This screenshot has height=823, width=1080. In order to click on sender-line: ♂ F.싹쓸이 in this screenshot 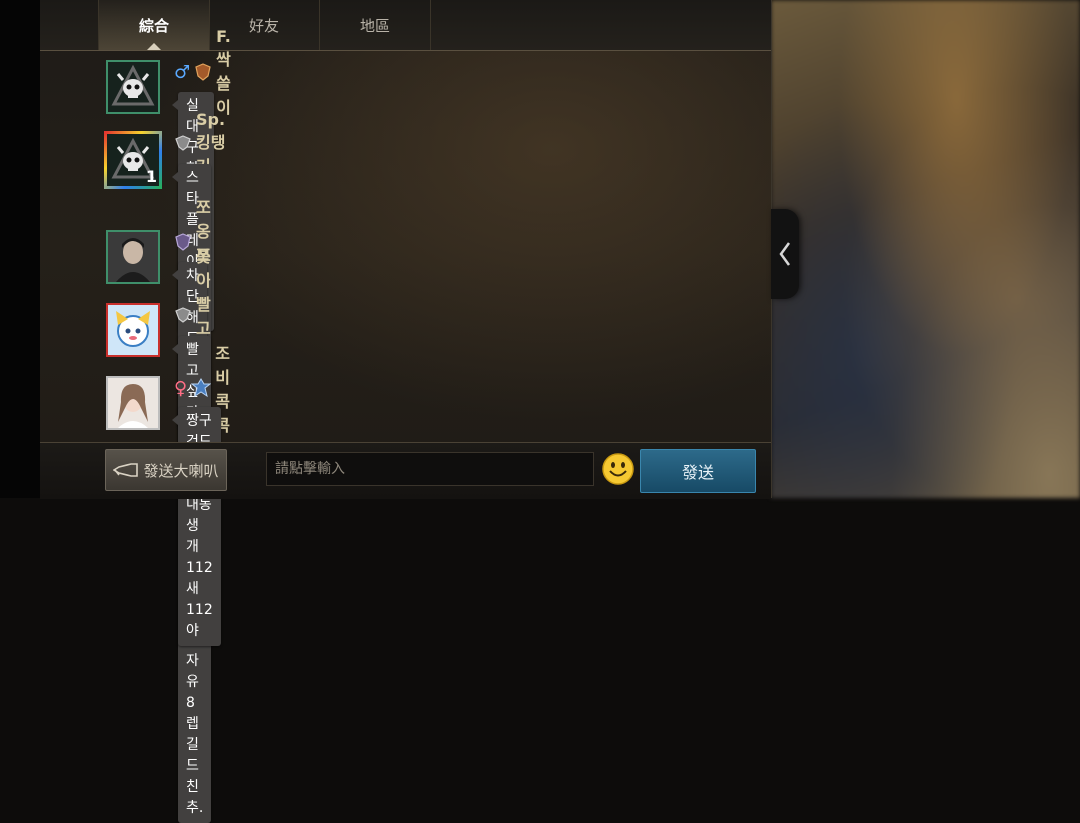, I will do `click(203, 72)`.